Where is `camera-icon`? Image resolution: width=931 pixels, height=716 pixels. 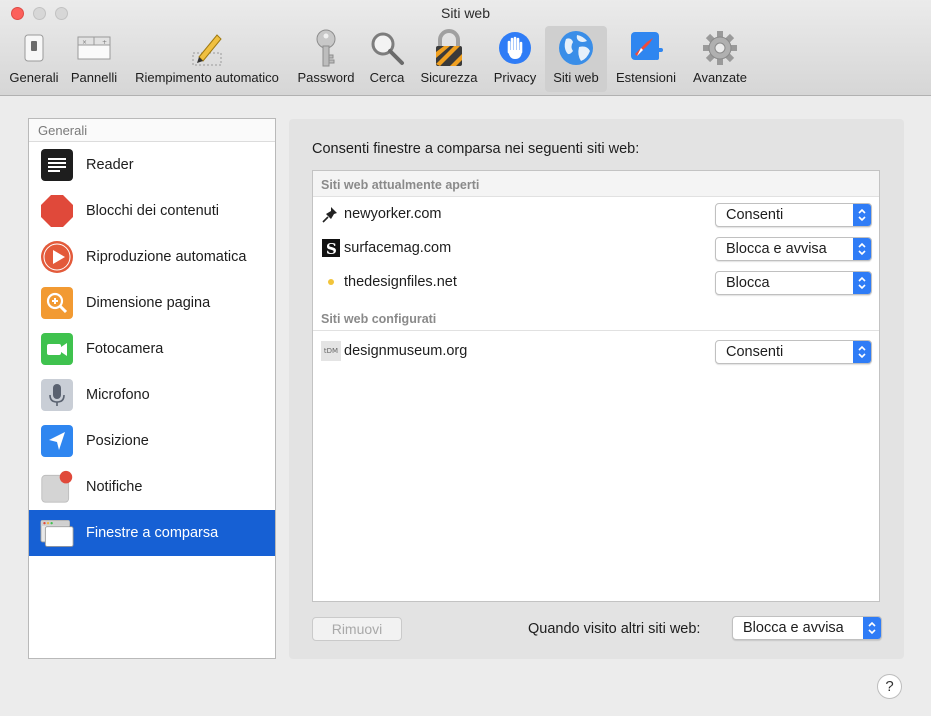 camera-icon is located at coordinates (57, 349).